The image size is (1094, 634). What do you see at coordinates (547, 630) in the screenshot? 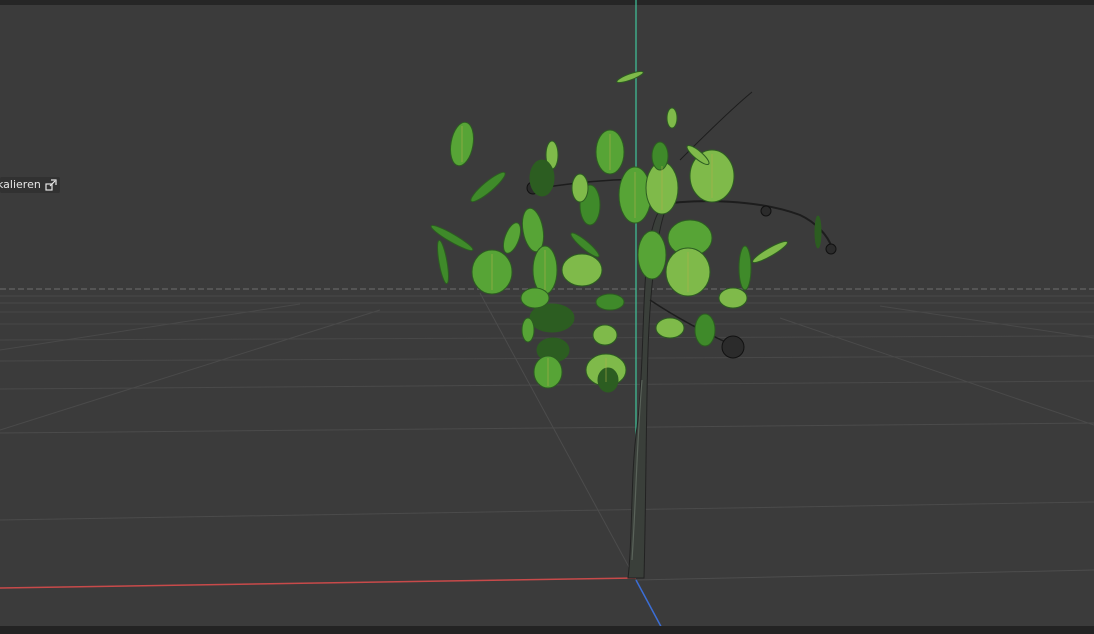
I see `bottom-edge-bar` at bounding box center [547, 630].